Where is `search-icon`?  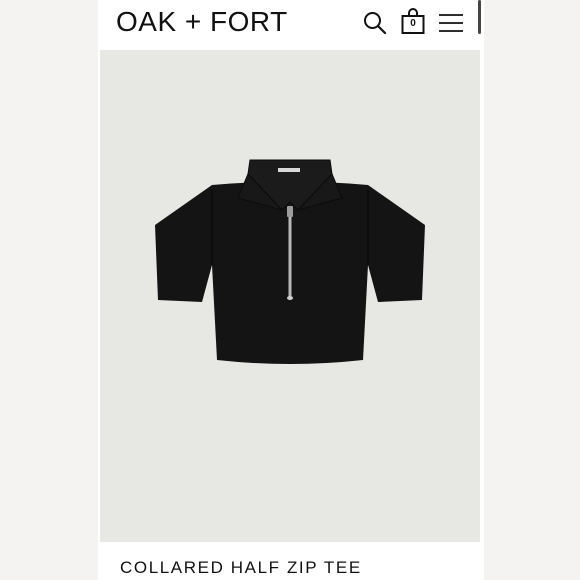
search-icon is located at coordinates (375, 23).